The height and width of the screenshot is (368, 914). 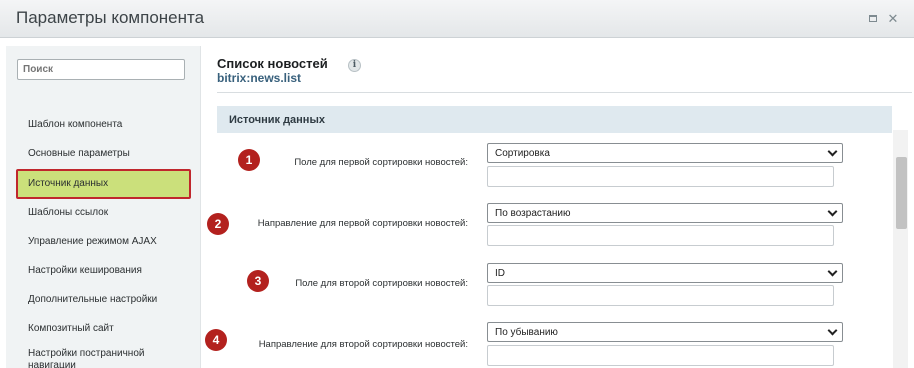 What do you see at coordinates (79, 154) in the screenshot?
I see `sidebar-item-main-params: Основные параметры` at bounding box center [79, 154].